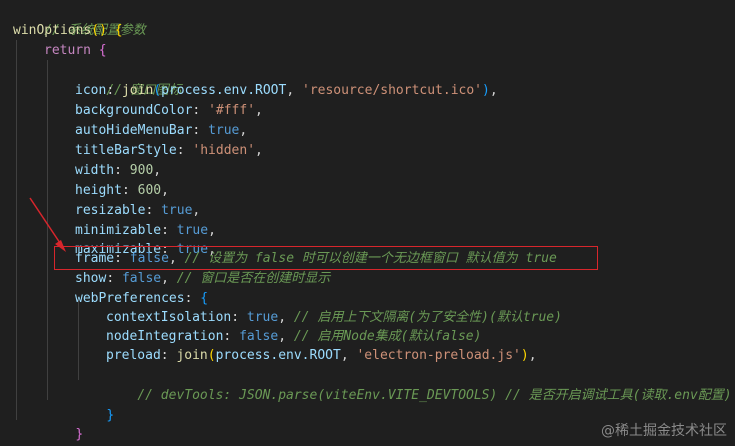 This screenshot has height=446, width=735. Describe the element at coordinates (47, 224) in the screenshot. I see `annotation-arrow-icon` at that location.